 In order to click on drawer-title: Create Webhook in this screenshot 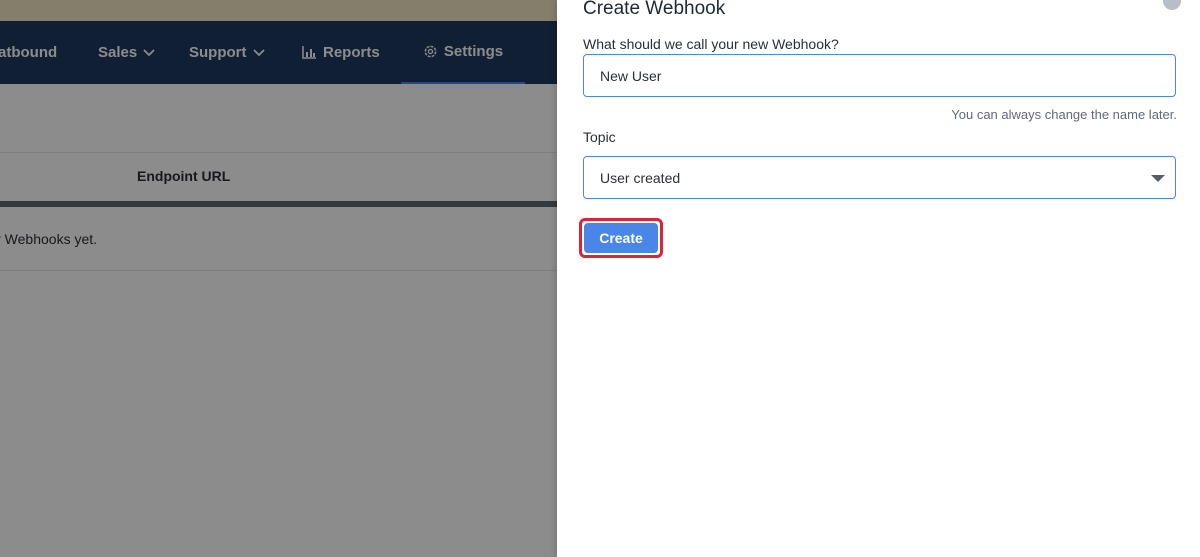, I will do `click(654, 9)`.